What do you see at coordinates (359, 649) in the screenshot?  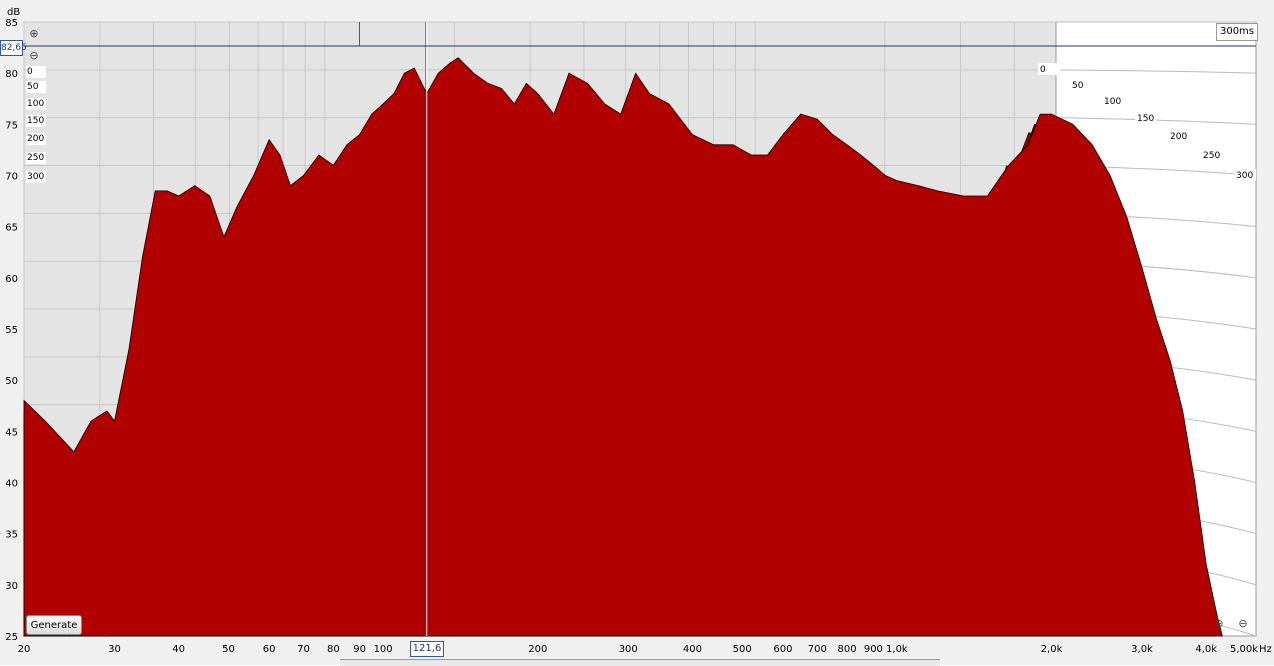 I see `x-tick-label: 90` at bounding box center [359, 649].